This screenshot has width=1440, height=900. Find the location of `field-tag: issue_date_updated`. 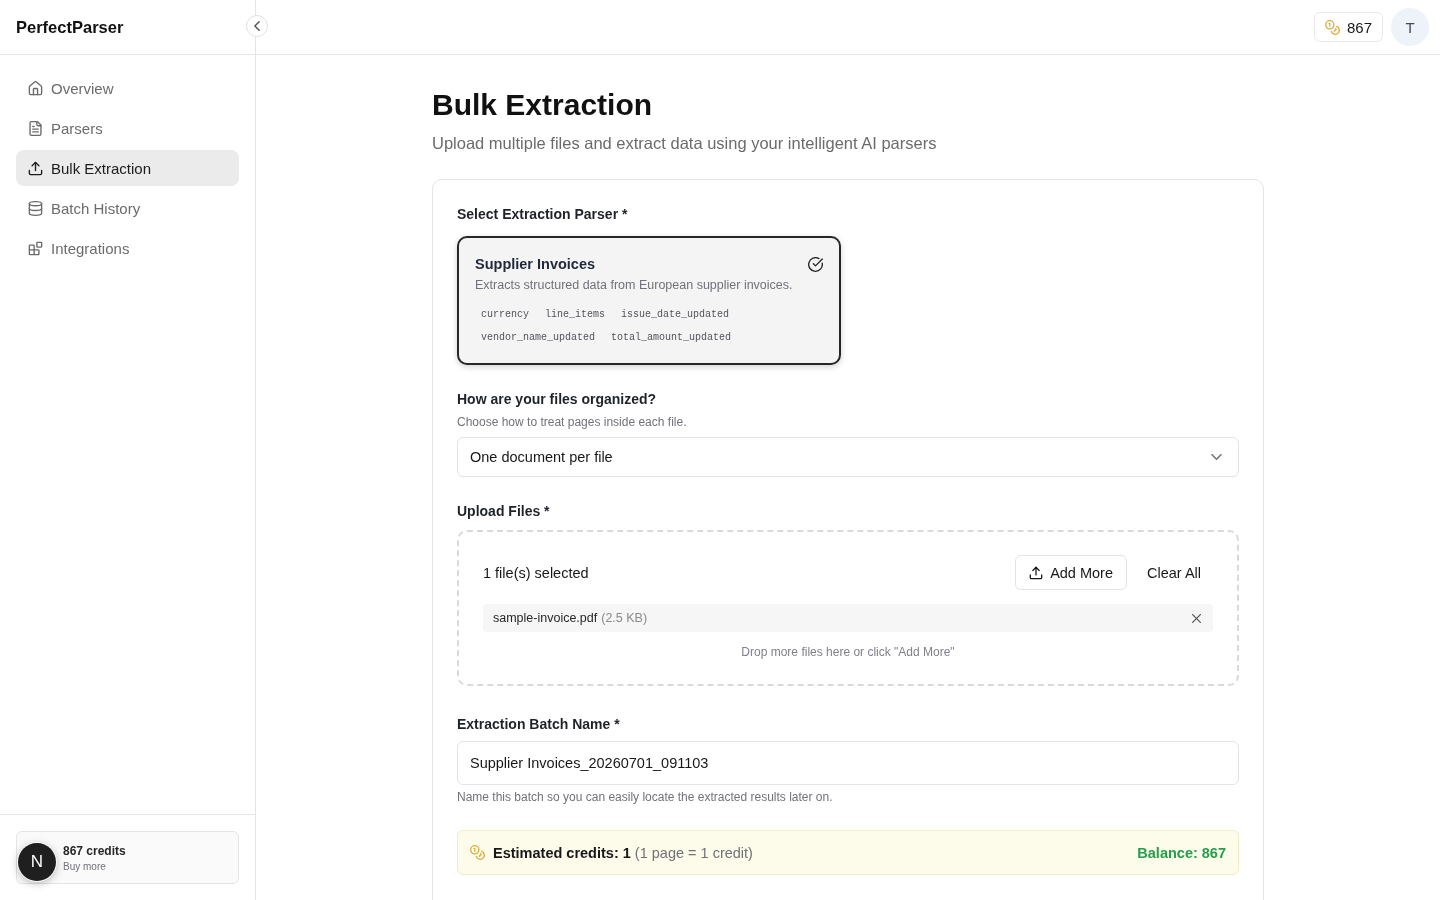

field-tag: issue_date_updated is located at coordinates (675, 314).